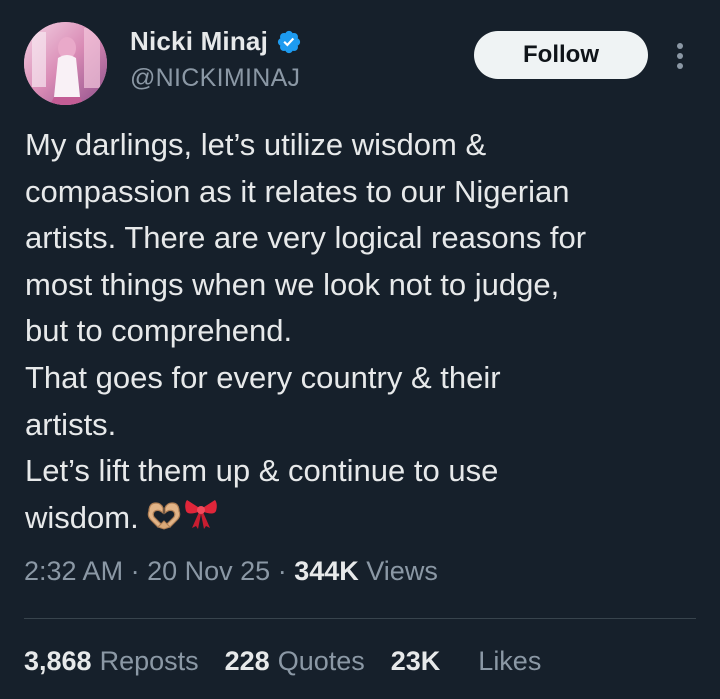 The image size is (720, 699). What do you see at coordinates (73, 571) in the screenshot?
I see `tweet-time: 2:32 AM` at bounding box center [73, 571].